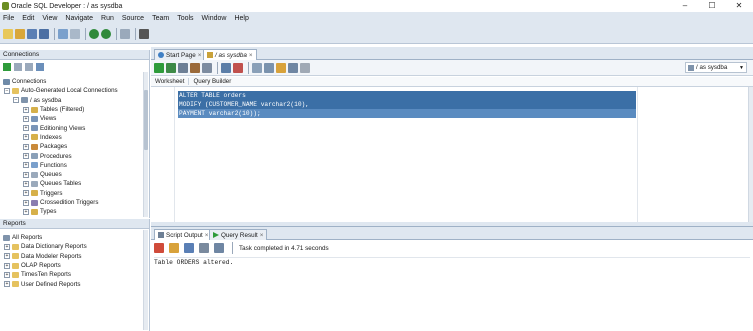 The image size is (753, 331). Describe the element at coordinates (407, 95) in the screenshot. I see `code-line-1: ALTER TABLE orders` at that location.